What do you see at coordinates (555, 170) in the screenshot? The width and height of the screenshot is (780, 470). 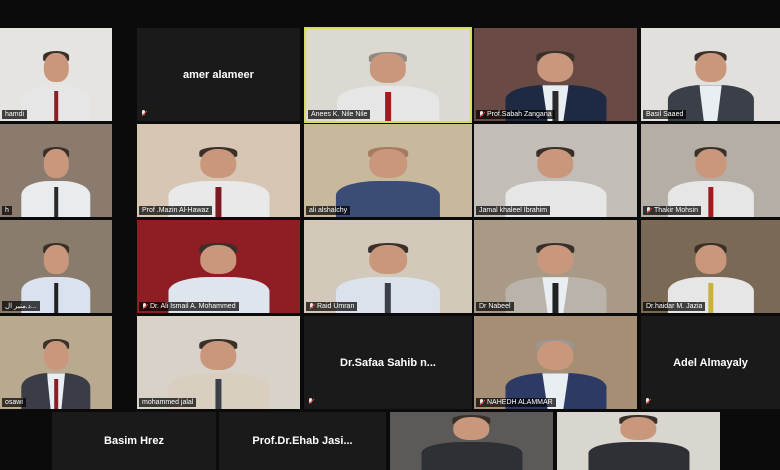 I see `participant-tile: Jamal khaleel Ibrahim` at bounding box center [555, 170].